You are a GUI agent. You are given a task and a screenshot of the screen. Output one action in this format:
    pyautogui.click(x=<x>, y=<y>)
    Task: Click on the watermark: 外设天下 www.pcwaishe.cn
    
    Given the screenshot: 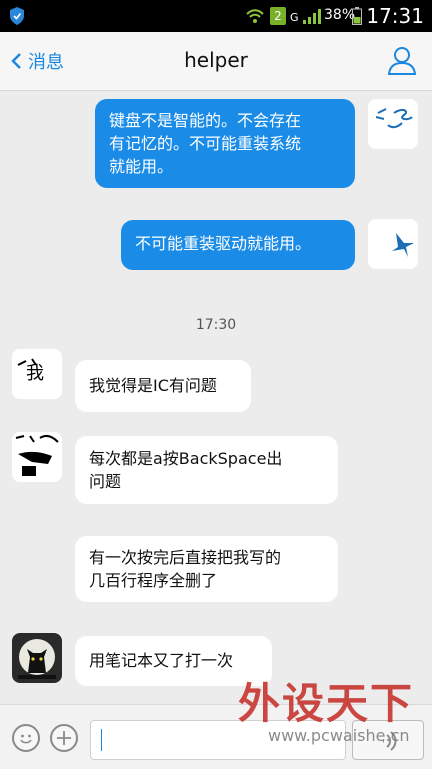 What is the action you would take?
    pyautogui.click(x=328, y=710)
    